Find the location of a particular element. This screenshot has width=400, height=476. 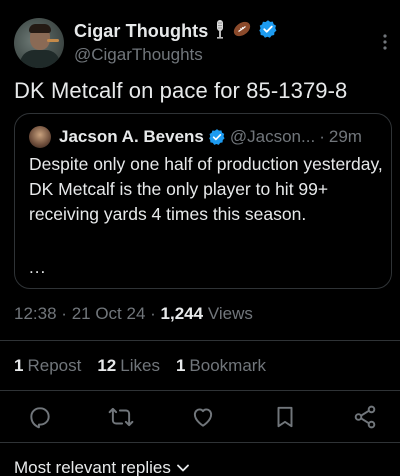

author-info: Cigar Thoughts @CigarThoughts is located at coordinates (176, 42).